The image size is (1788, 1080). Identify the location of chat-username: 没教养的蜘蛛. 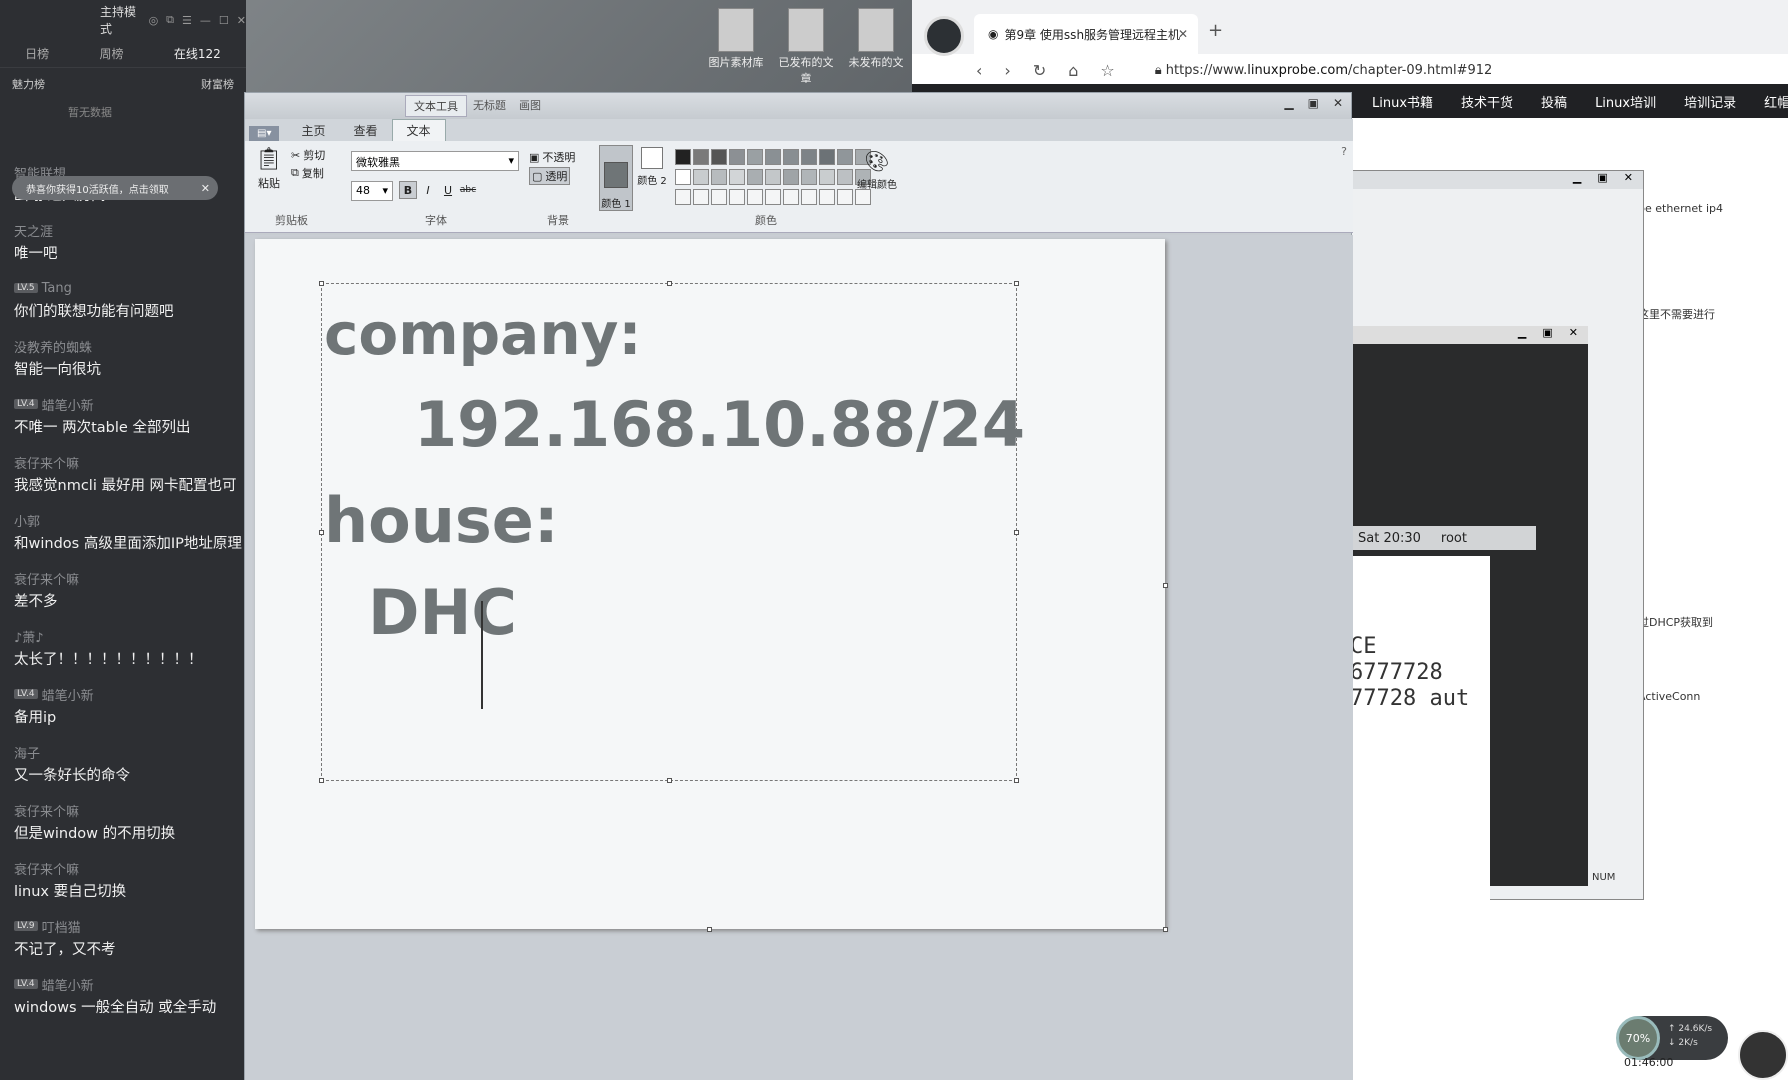
(123, 346).